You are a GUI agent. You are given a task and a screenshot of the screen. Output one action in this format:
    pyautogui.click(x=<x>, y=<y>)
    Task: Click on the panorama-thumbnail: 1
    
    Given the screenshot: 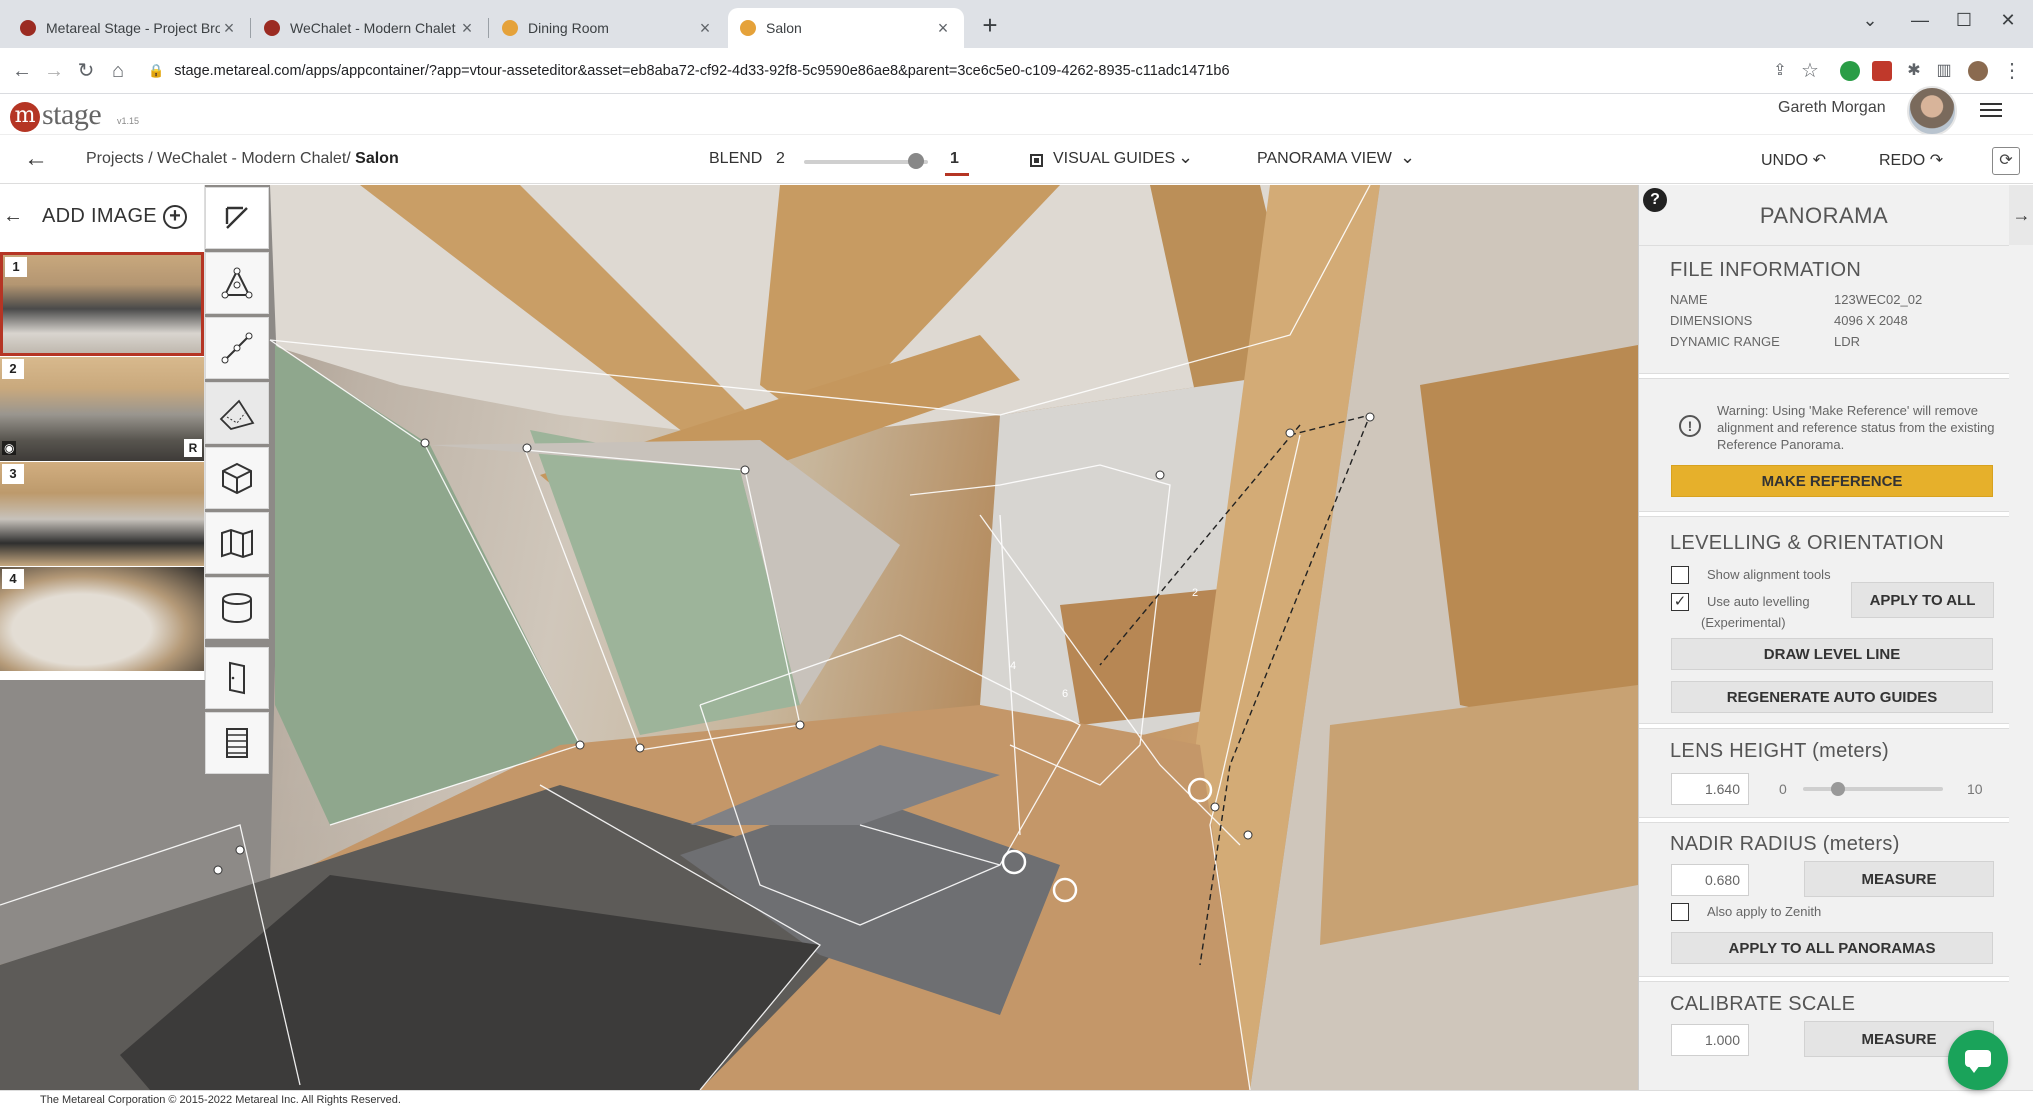 What is the action you would take?
    pyautogui.click(x=102, y=304)
    